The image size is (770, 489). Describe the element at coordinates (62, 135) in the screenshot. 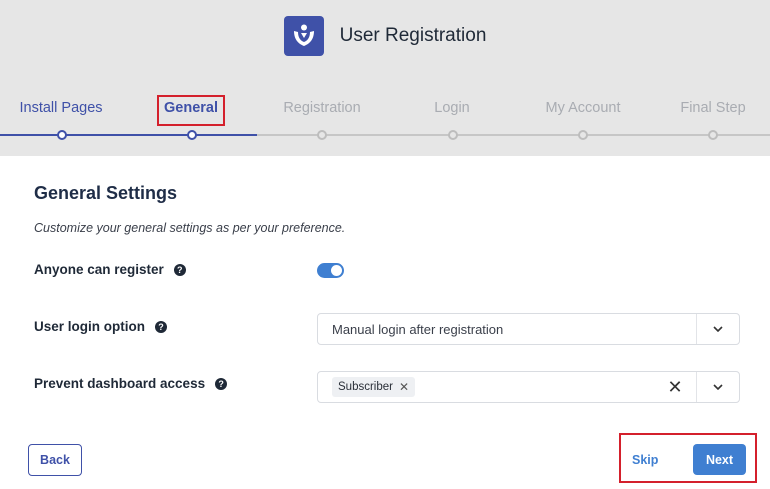

I see `step-dot-install-pages` at that location.